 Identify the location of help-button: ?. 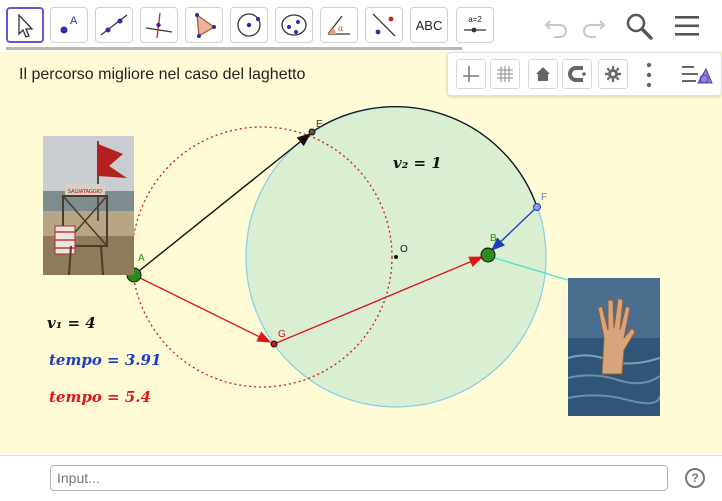
(695, 478).